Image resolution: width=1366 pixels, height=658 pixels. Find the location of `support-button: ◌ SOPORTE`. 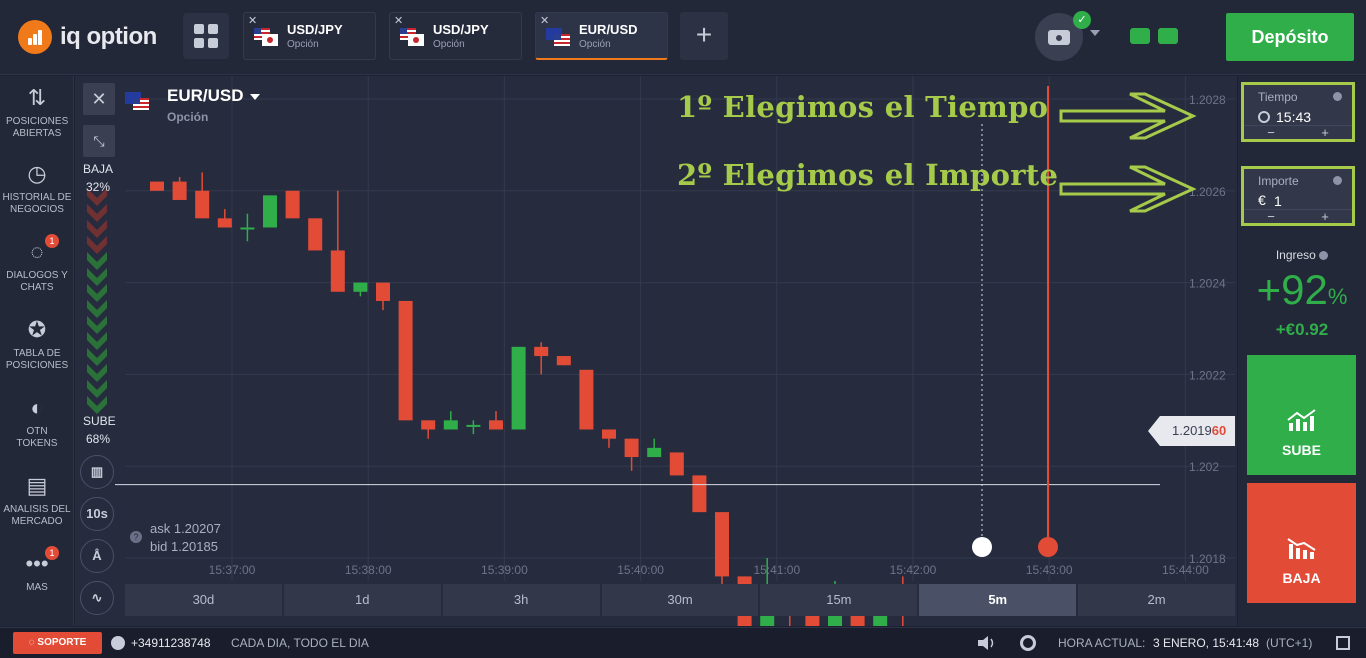

support-button: ◌ SOPORTE is located at coordinates (57, 643).